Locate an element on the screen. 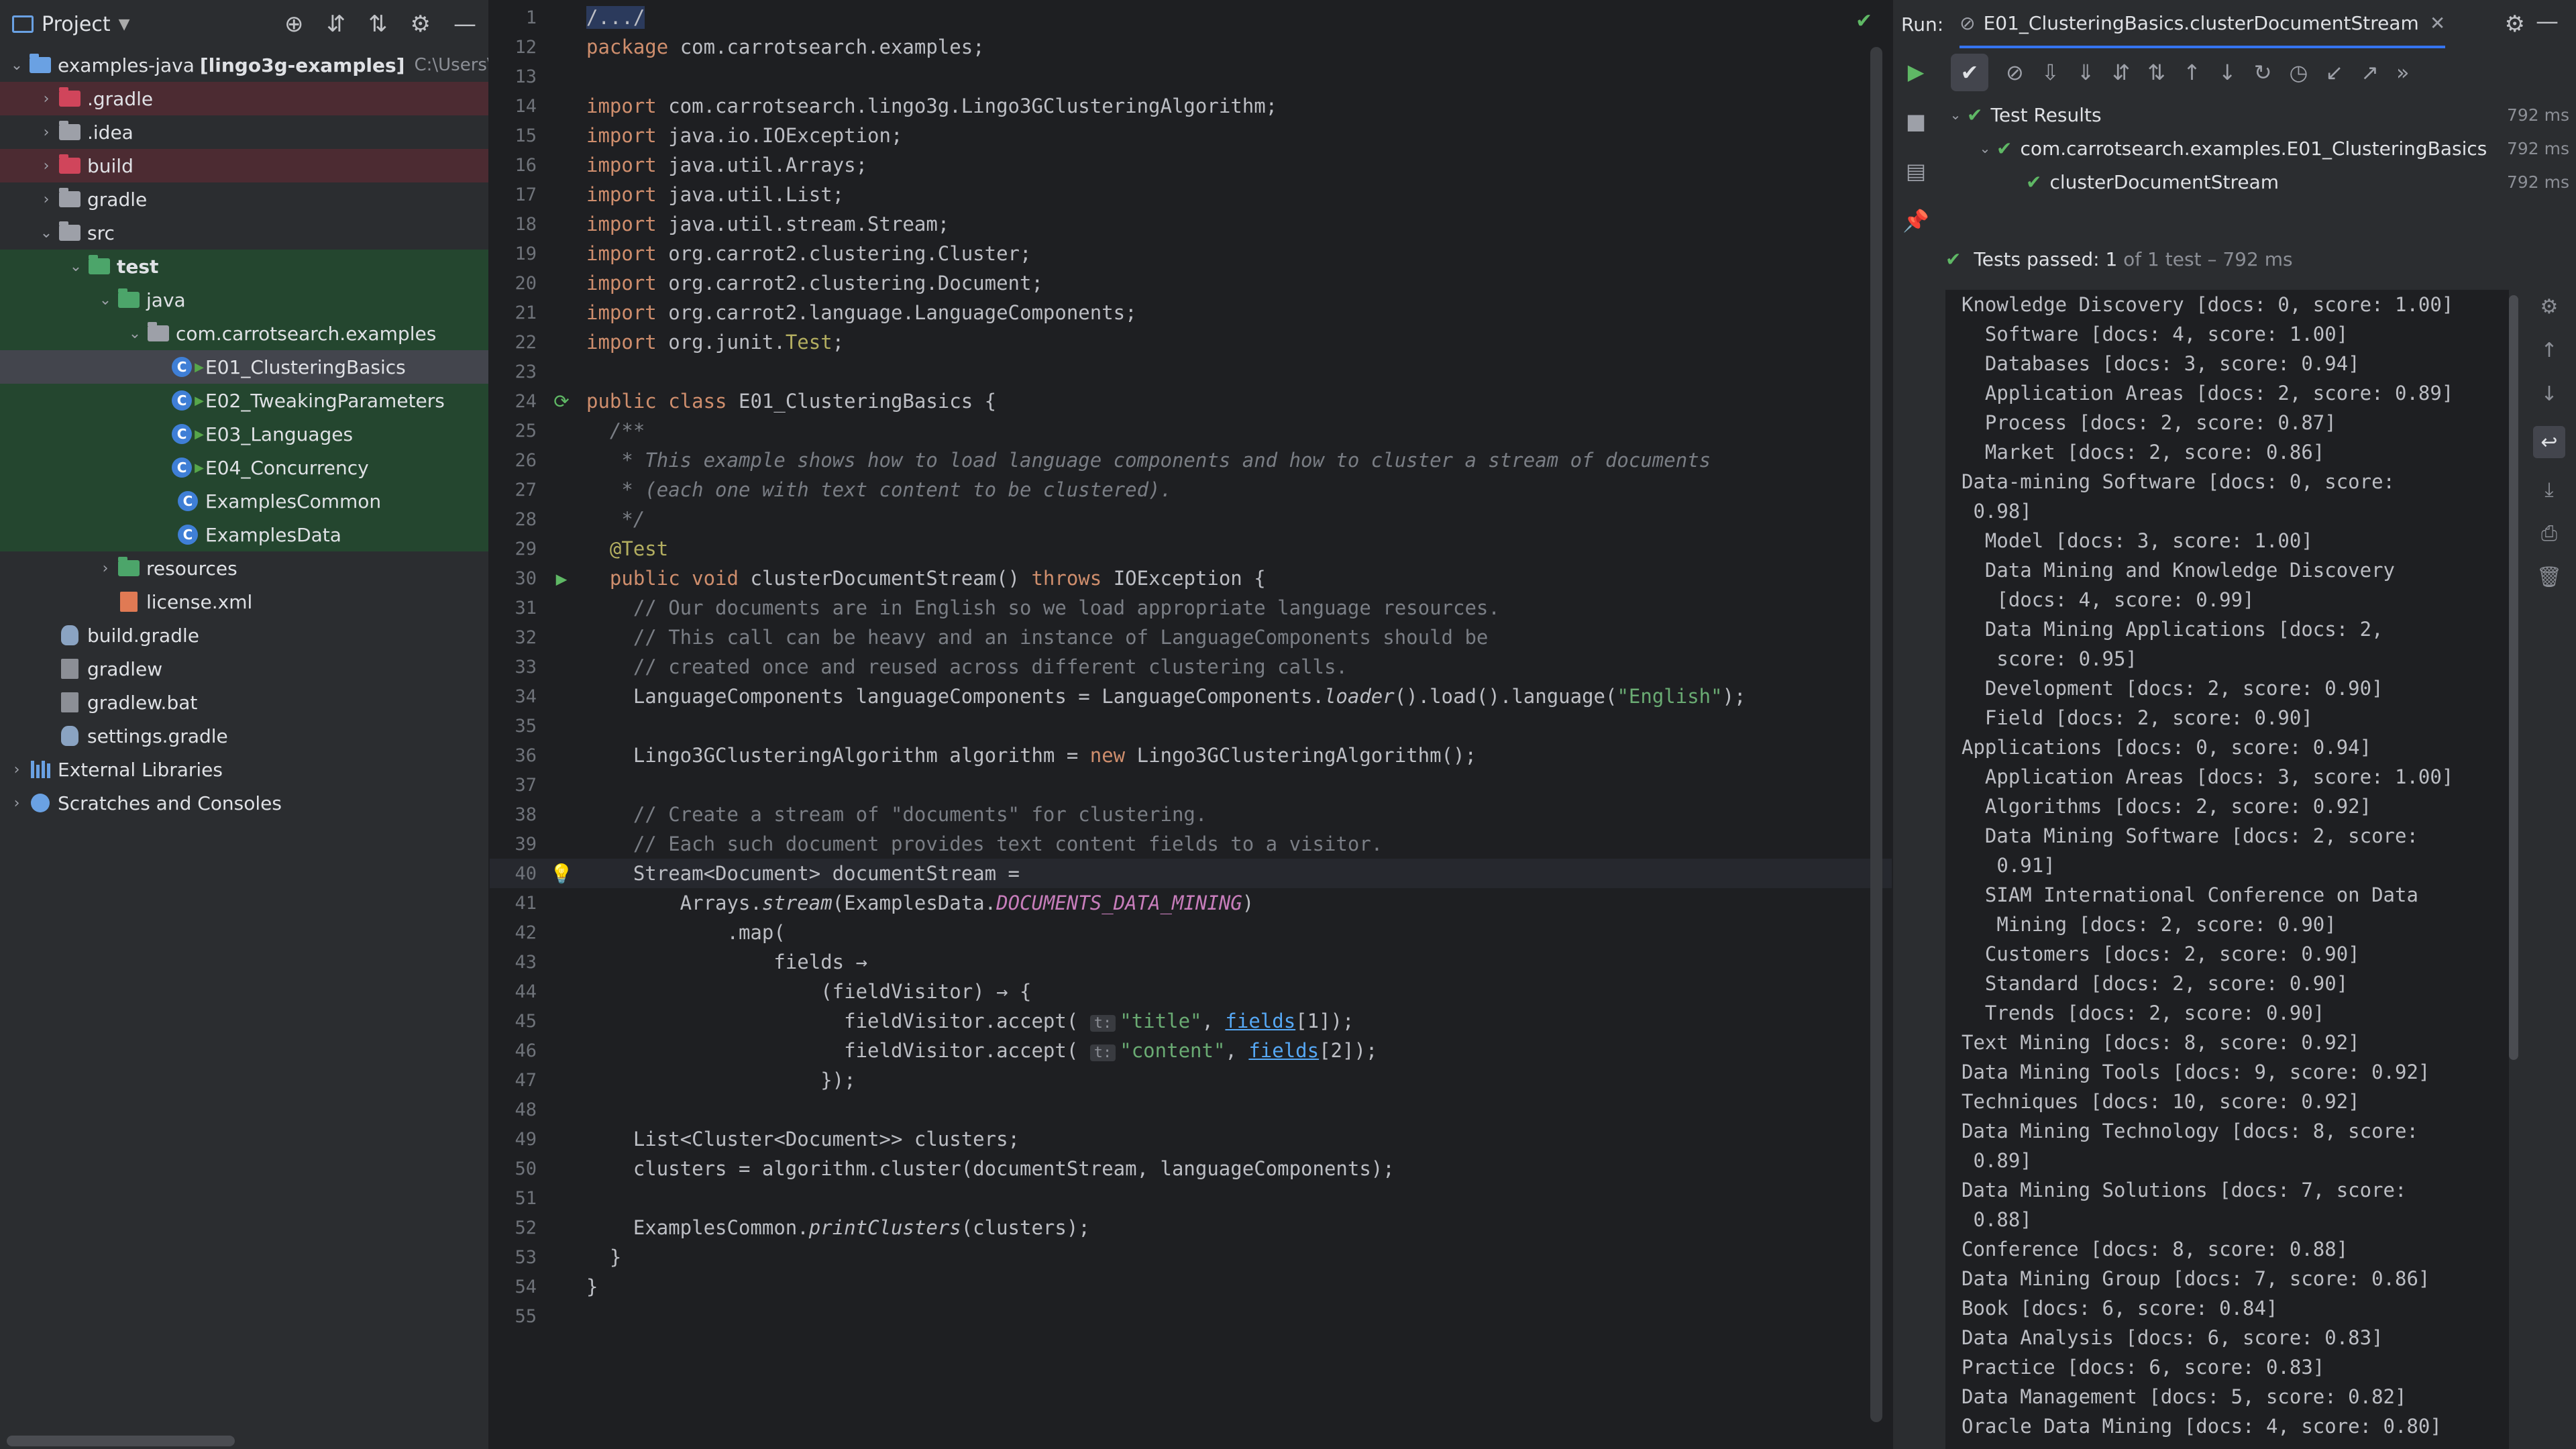 This screenshot has height=1449, width=2576. code-text: @Test is located at coordinates (627, 548).